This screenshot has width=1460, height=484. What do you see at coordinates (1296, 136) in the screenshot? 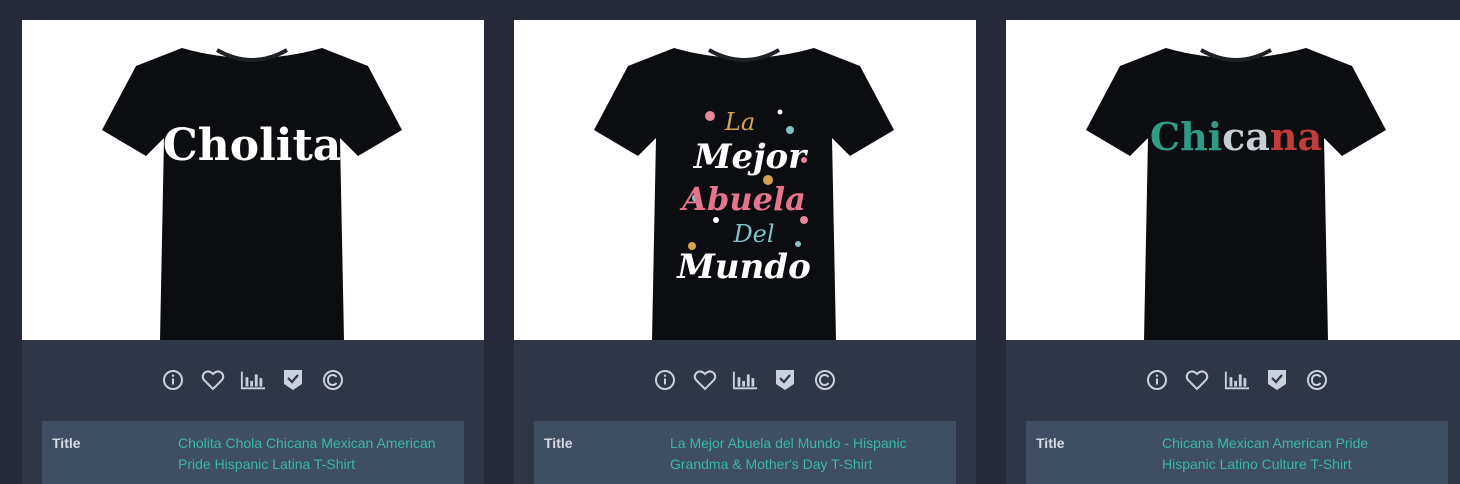
I see `shirt-print-part: na` at bounding box center [1296, 136].